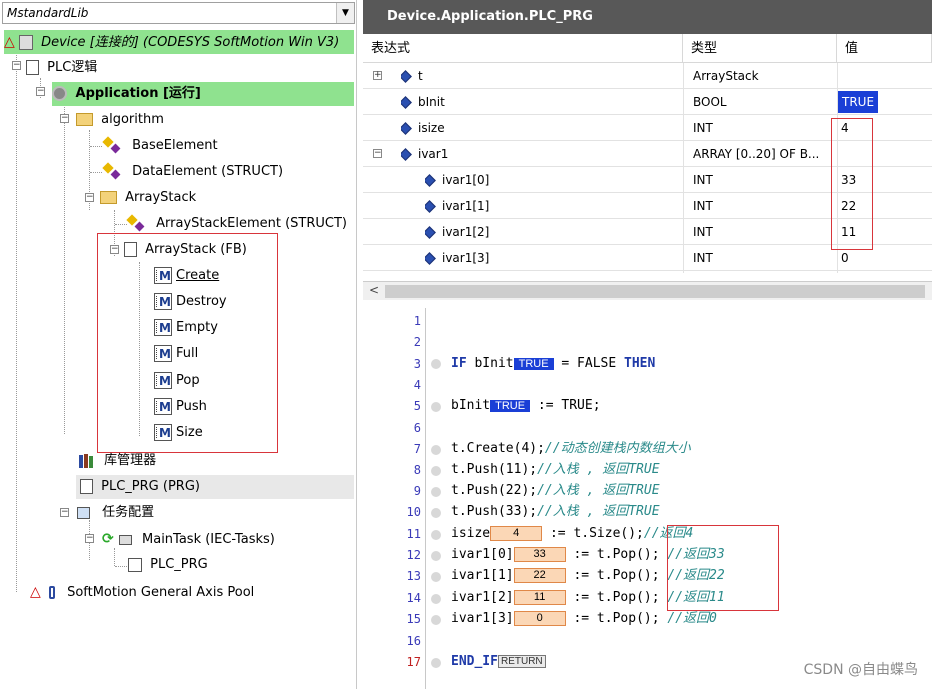  I want to click on code-token: t.Push(22);, so click(494, 490).